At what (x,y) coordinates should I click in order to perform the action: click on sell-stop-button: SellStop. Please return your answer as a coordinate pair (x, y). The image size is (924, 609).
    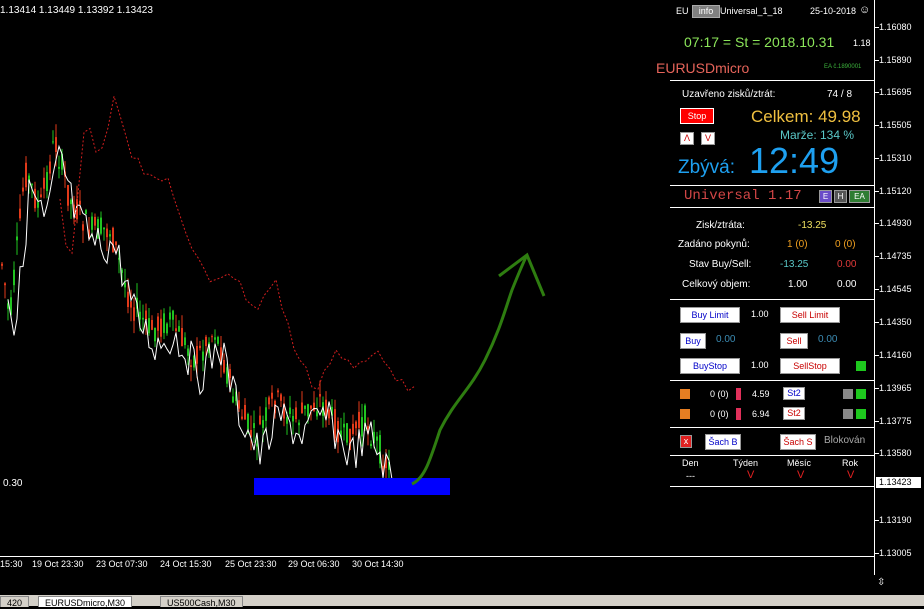
    Looking at the image, I should click on (810, 366).